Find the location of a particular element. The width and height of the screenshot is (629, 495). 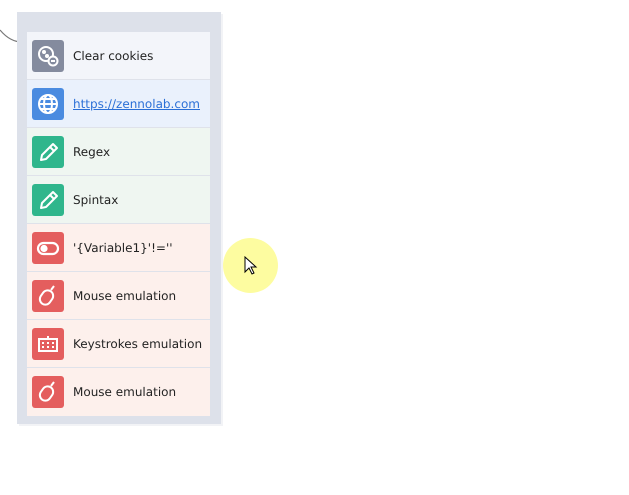

action-block: '{Variable1}'!='' is located at coordinates (118, 248).